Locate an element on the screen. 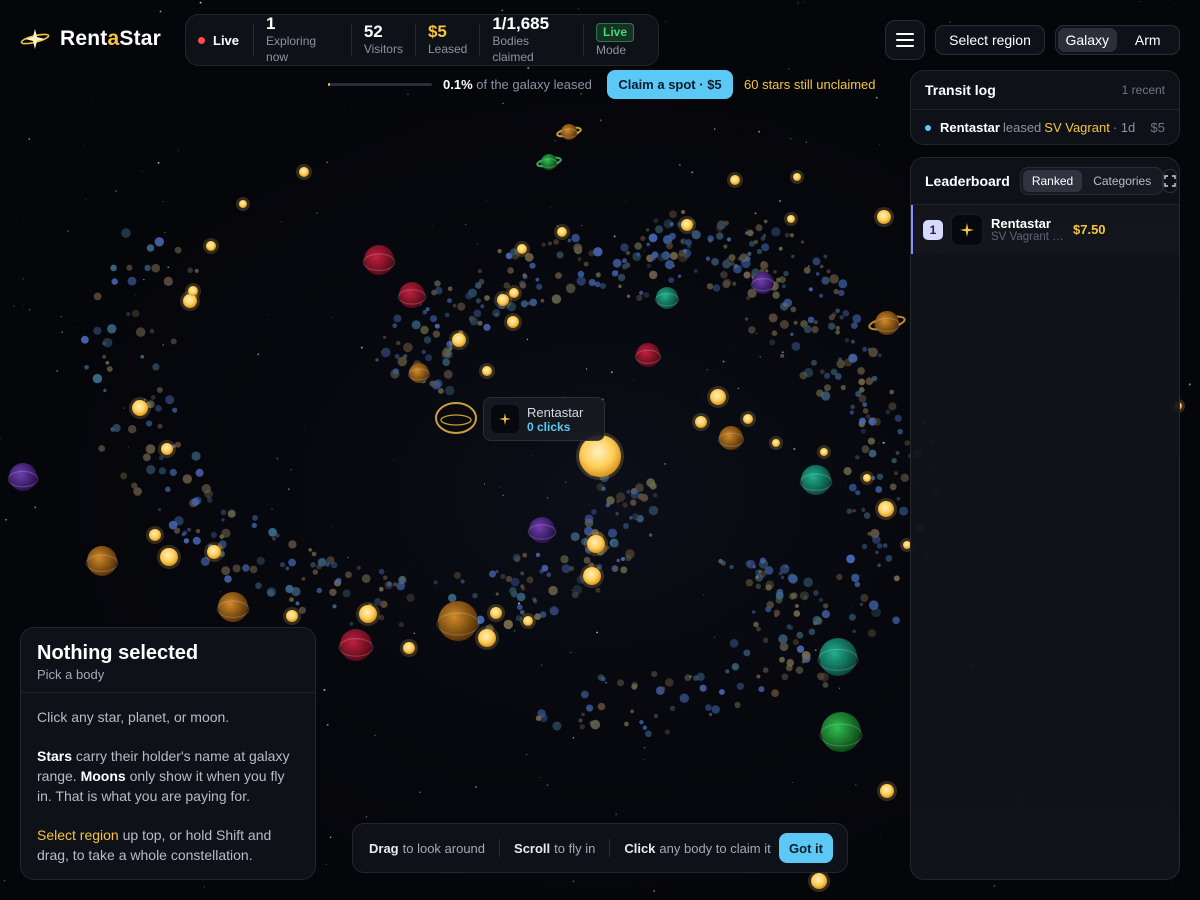 The image size is (1200, 900). leaderboard-title: Leaderboard is located at coordinates (967, 181).